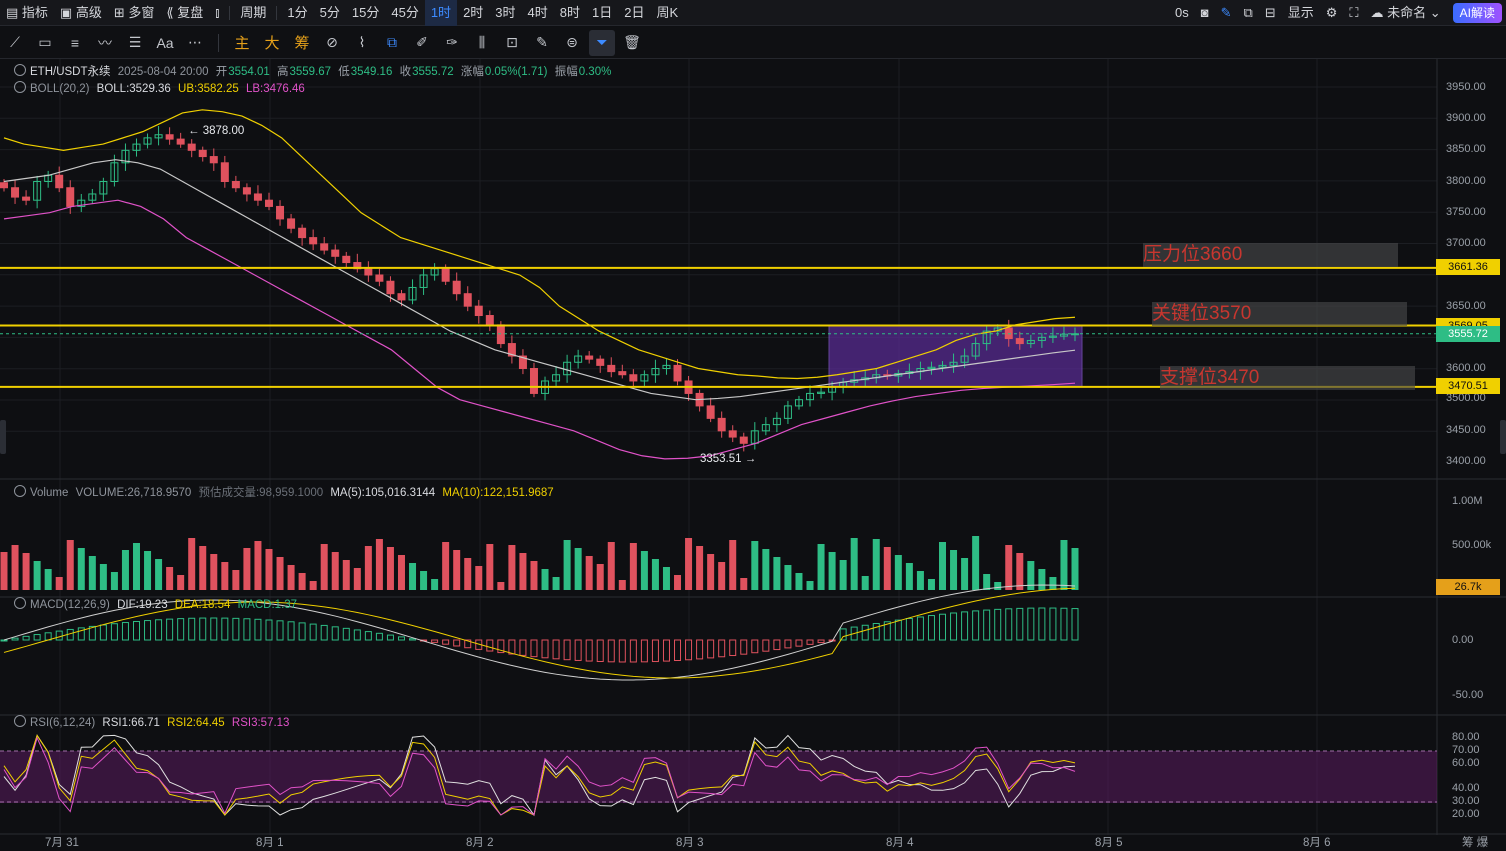 This screenshot has width=1506, height=851. Describe the element at coordinates (572, 43) in the screenshot. I see `magnet-icon: ⊜` at that location.